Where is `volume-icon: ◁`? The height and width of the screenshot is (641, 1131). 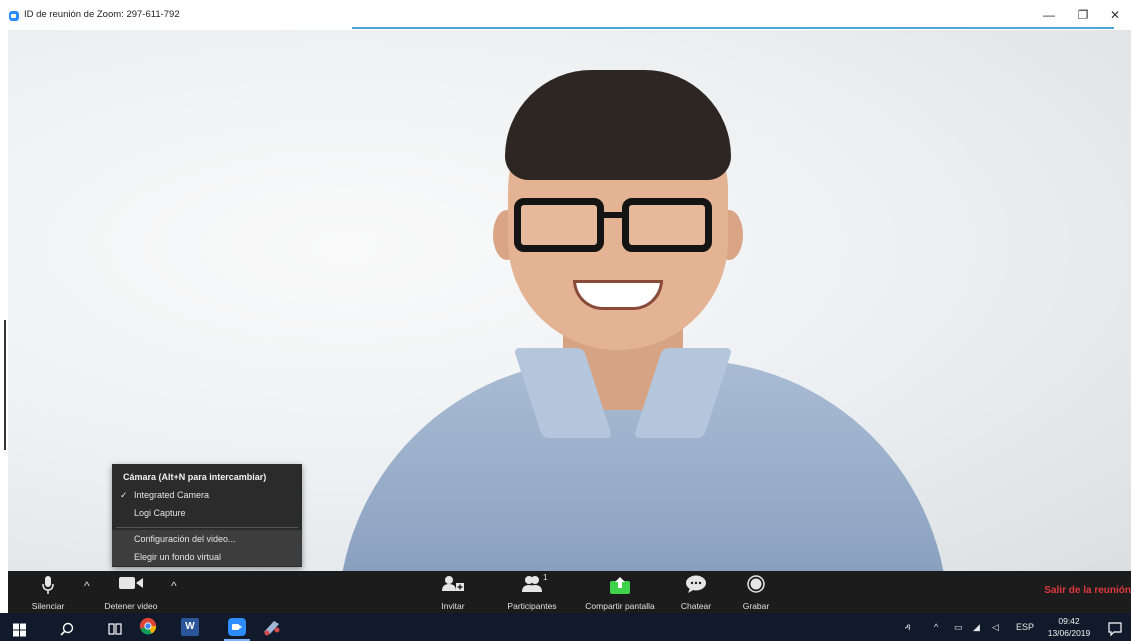 volume-icon: ◁ is located at coordinates (995, 627).